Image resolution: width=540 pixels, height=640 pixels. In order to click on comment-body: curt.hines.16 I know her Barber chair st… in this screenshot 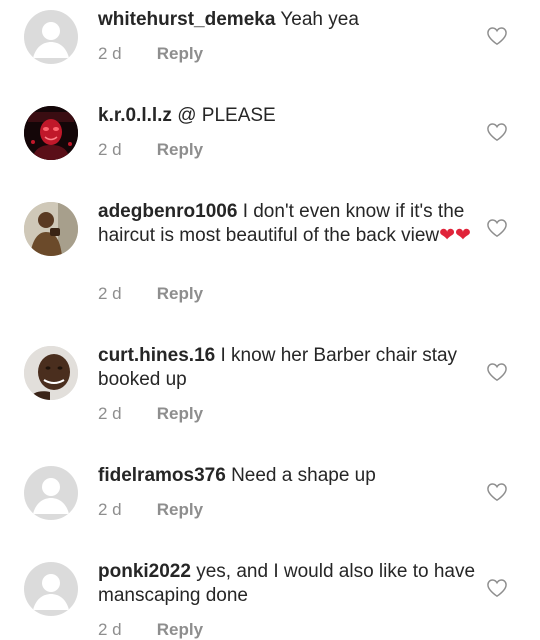, I will do `click(289, 368)`.